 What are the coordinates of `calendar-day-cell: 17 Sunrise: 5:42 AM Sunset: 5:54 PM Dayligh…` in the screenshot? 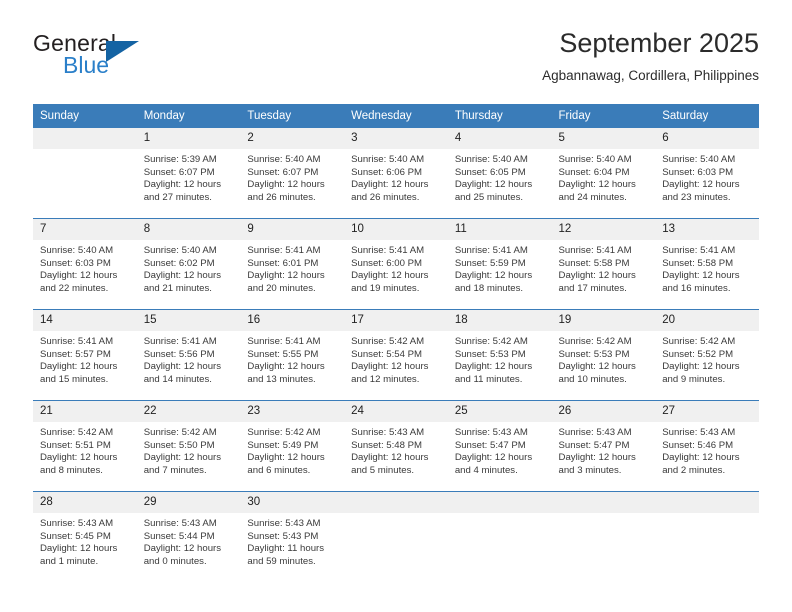 It's located at (396, 355).